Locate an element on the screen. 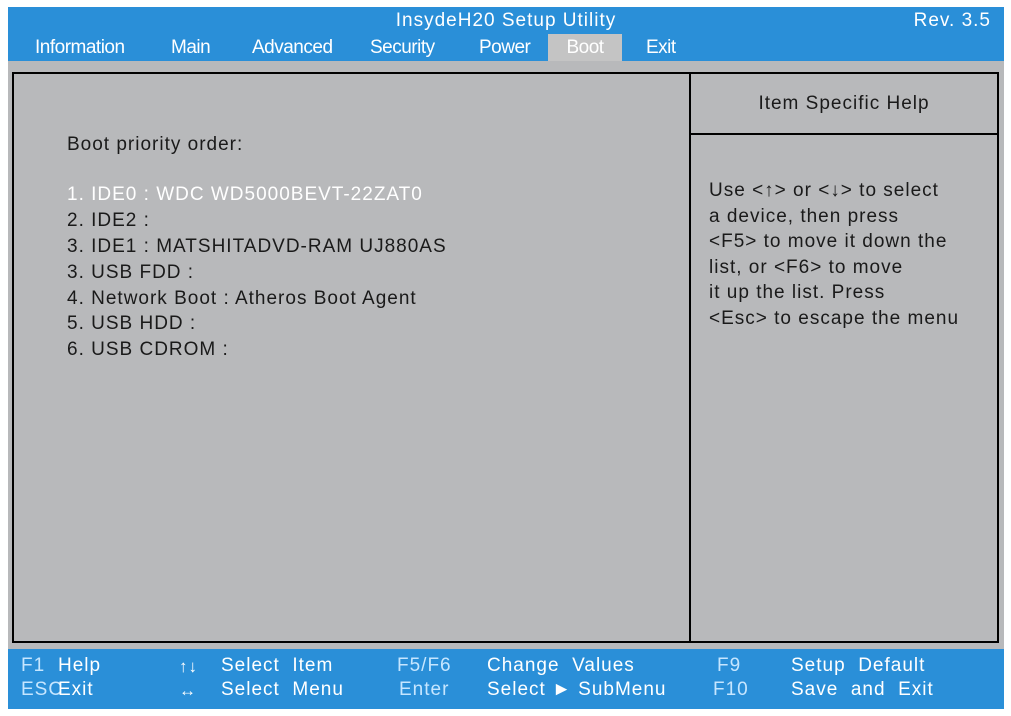  tab-main: Main is located at coordinates (191, 47).